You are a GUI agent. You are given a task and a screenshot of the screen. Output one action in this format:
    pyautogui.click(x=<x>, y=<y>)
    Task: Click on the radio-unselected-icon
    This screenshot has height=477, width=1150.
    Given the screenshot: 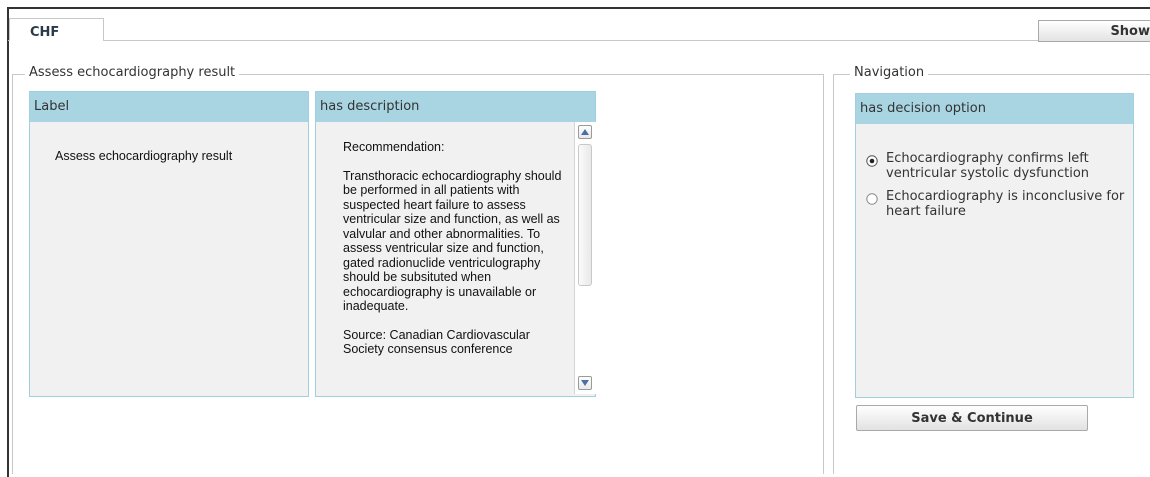 What is the action you would take?
    pyautogui.click(x=872, y=199)
    